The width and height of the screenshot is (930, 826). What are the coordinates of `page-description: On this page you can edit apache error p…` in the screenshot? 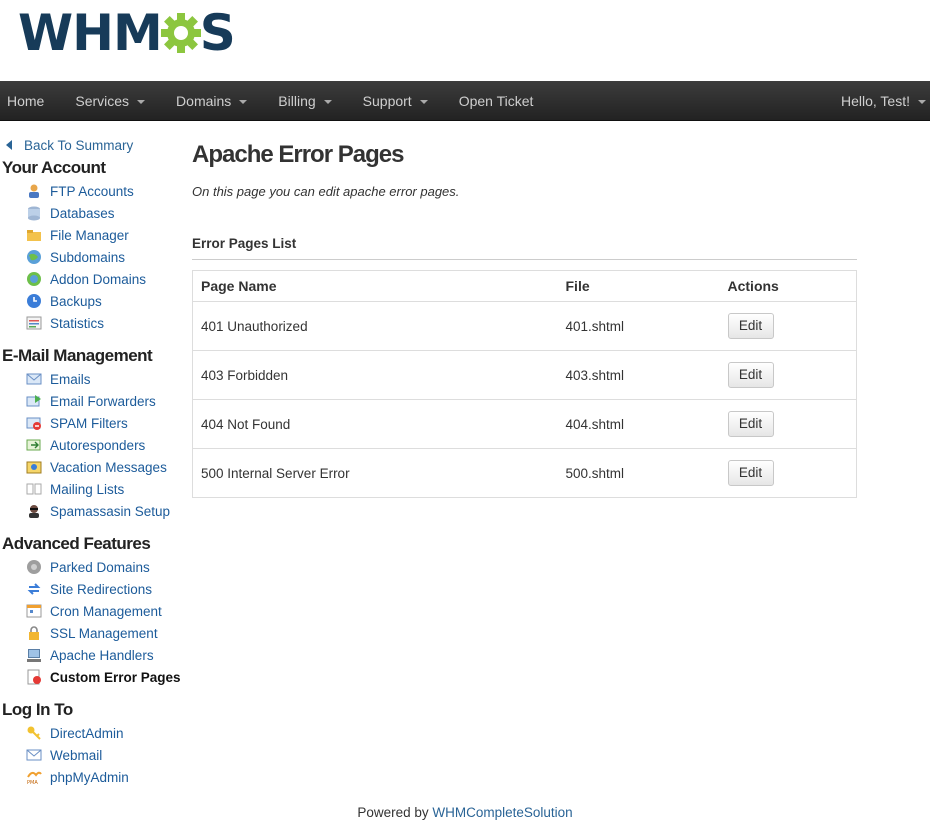 It's located at (326, 191).